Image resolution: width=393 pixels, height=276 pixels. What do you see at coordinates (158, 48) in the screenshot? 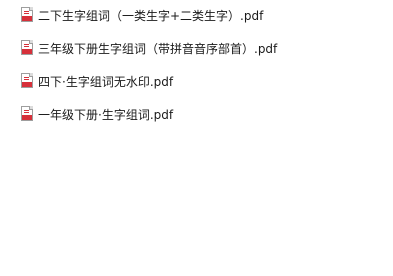
I see `file-name: 三年级下册生字组词（带拼音音序部首）.pdf` at bounding box center [158, 48].